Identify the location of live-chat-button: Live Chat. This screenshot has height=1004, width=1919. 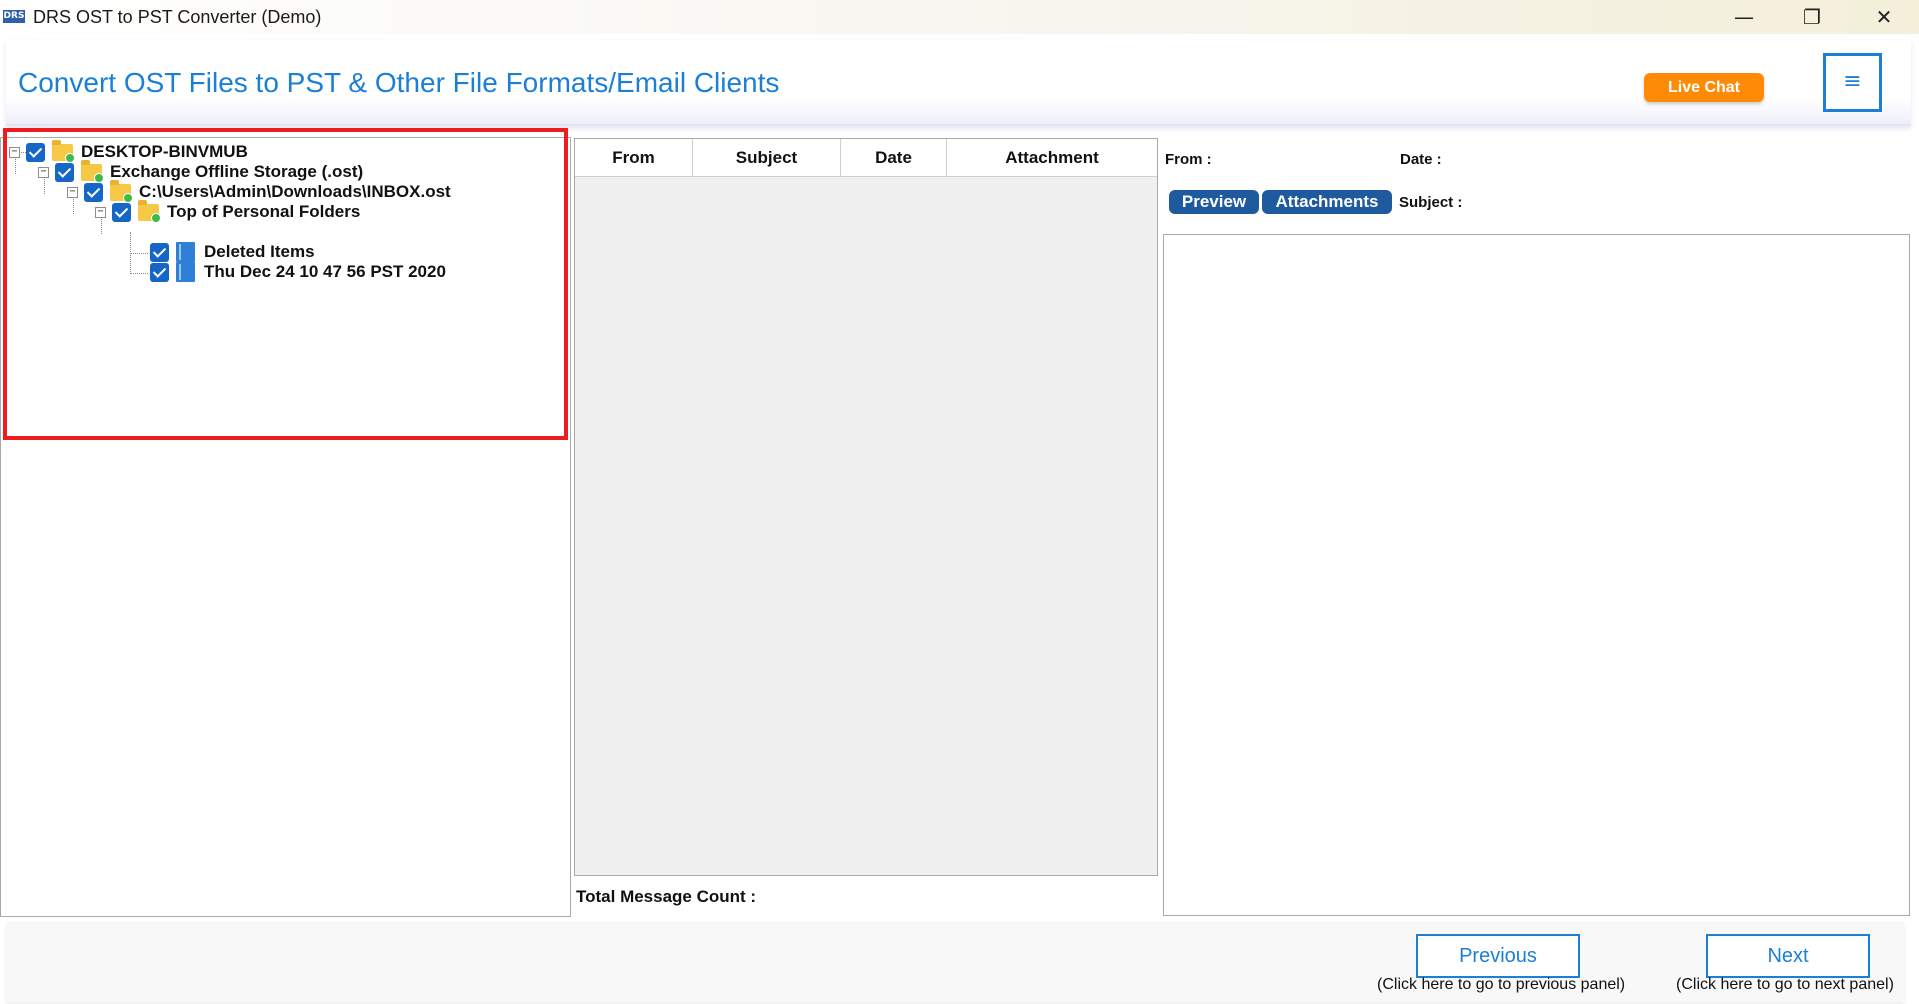
(1704, 87).